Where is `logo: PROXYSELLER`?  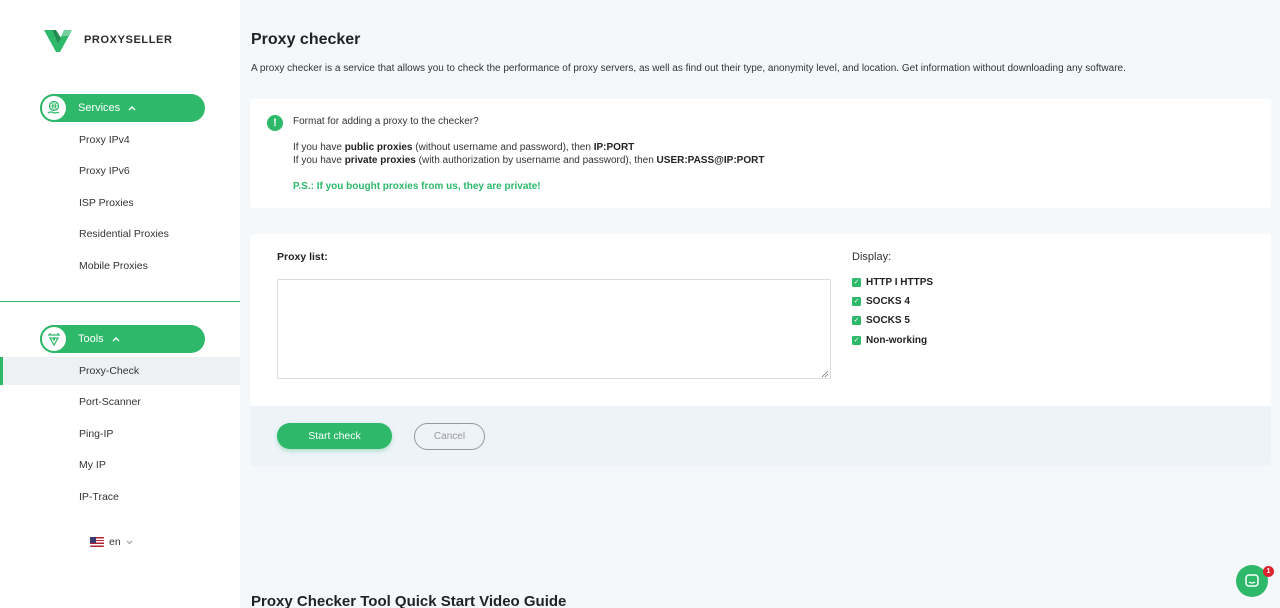
logo: PROXYSELLER is located at coordinates (107, 40).